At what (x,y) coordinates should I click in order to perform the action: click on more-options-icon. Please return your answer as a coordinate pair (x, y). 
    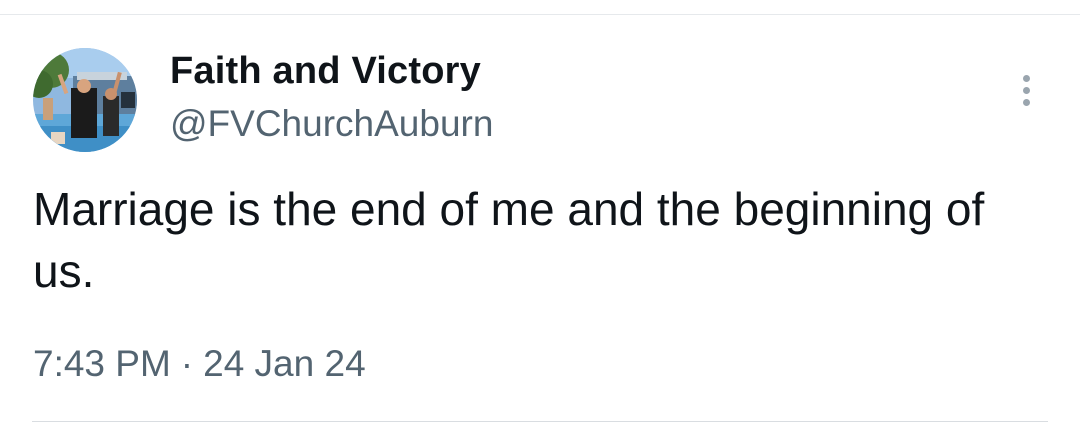
    Looking at the image, I should click on (1026, 90).